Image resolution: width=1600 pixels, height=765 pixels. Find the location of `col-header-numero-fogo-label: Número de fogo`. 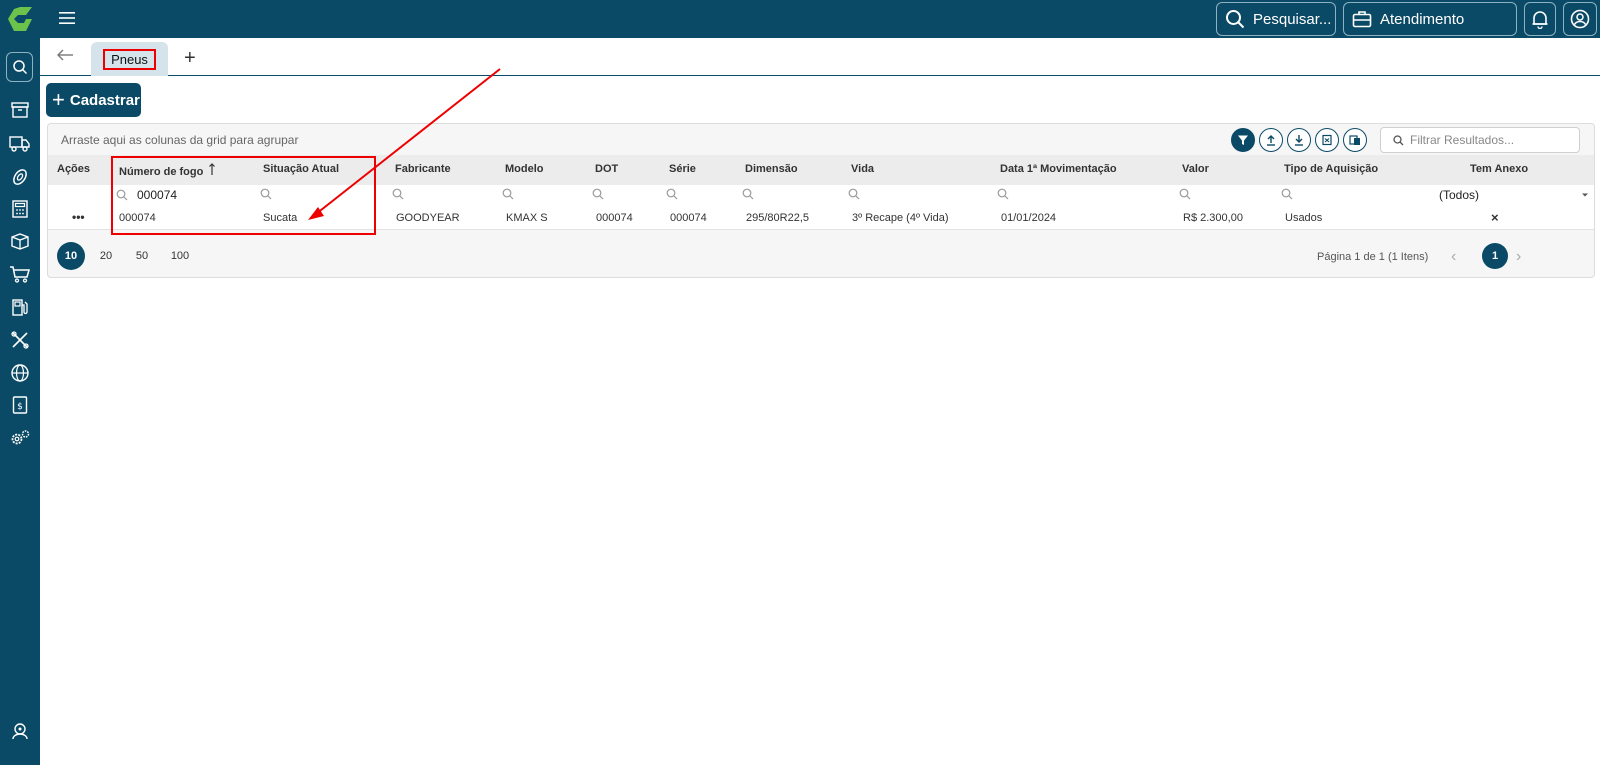

col-header-numero-fogo-label: Número de fogo is located at coordinates (161, 172).